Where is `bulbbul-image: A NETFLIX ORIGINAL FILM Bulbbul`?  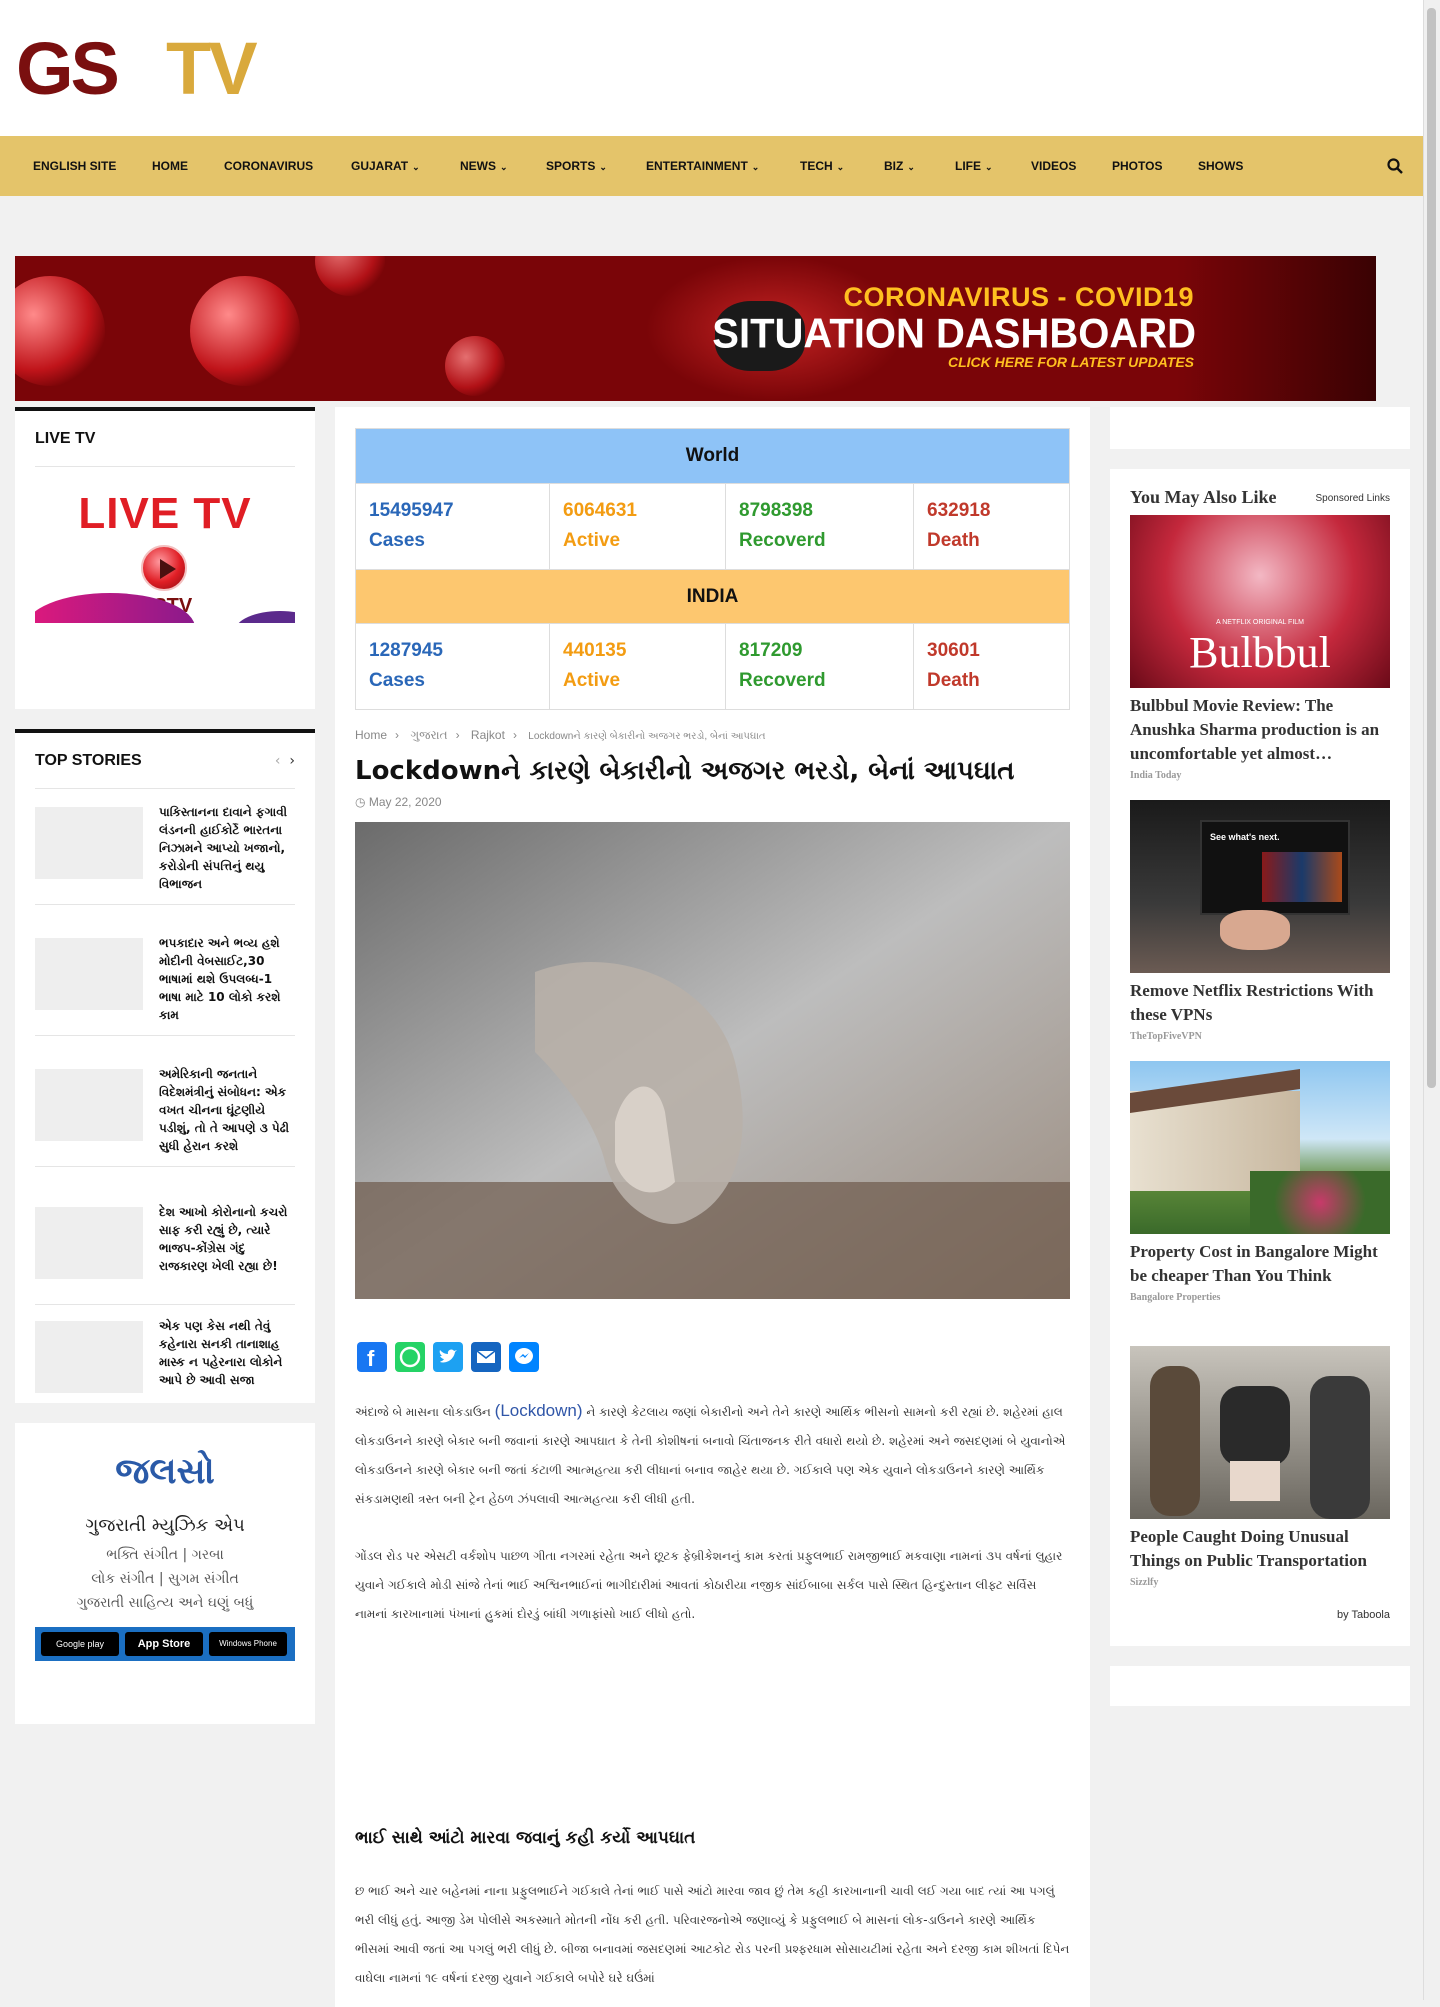
bulbbul-image: A NETFLIX ORIGINAL FILM Bulbbul is located at coordinates (1260, 601).